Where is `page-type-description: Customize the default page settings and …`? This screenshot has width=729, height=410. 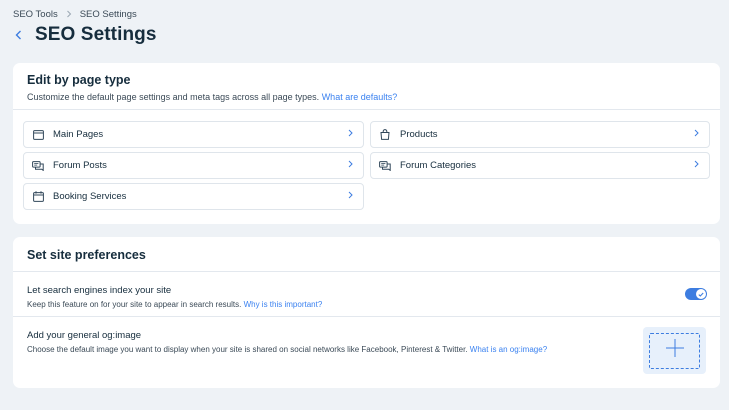
page-type-description: Customize the default page settings and … is located at coordinates (212, 97).